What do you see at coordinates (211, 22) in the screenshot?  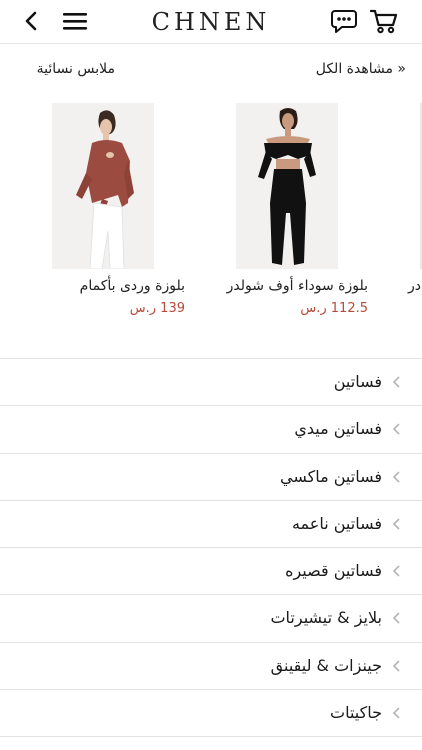 I see `top-navigation-bar: CHNEN` at bounding box center [211, 22].